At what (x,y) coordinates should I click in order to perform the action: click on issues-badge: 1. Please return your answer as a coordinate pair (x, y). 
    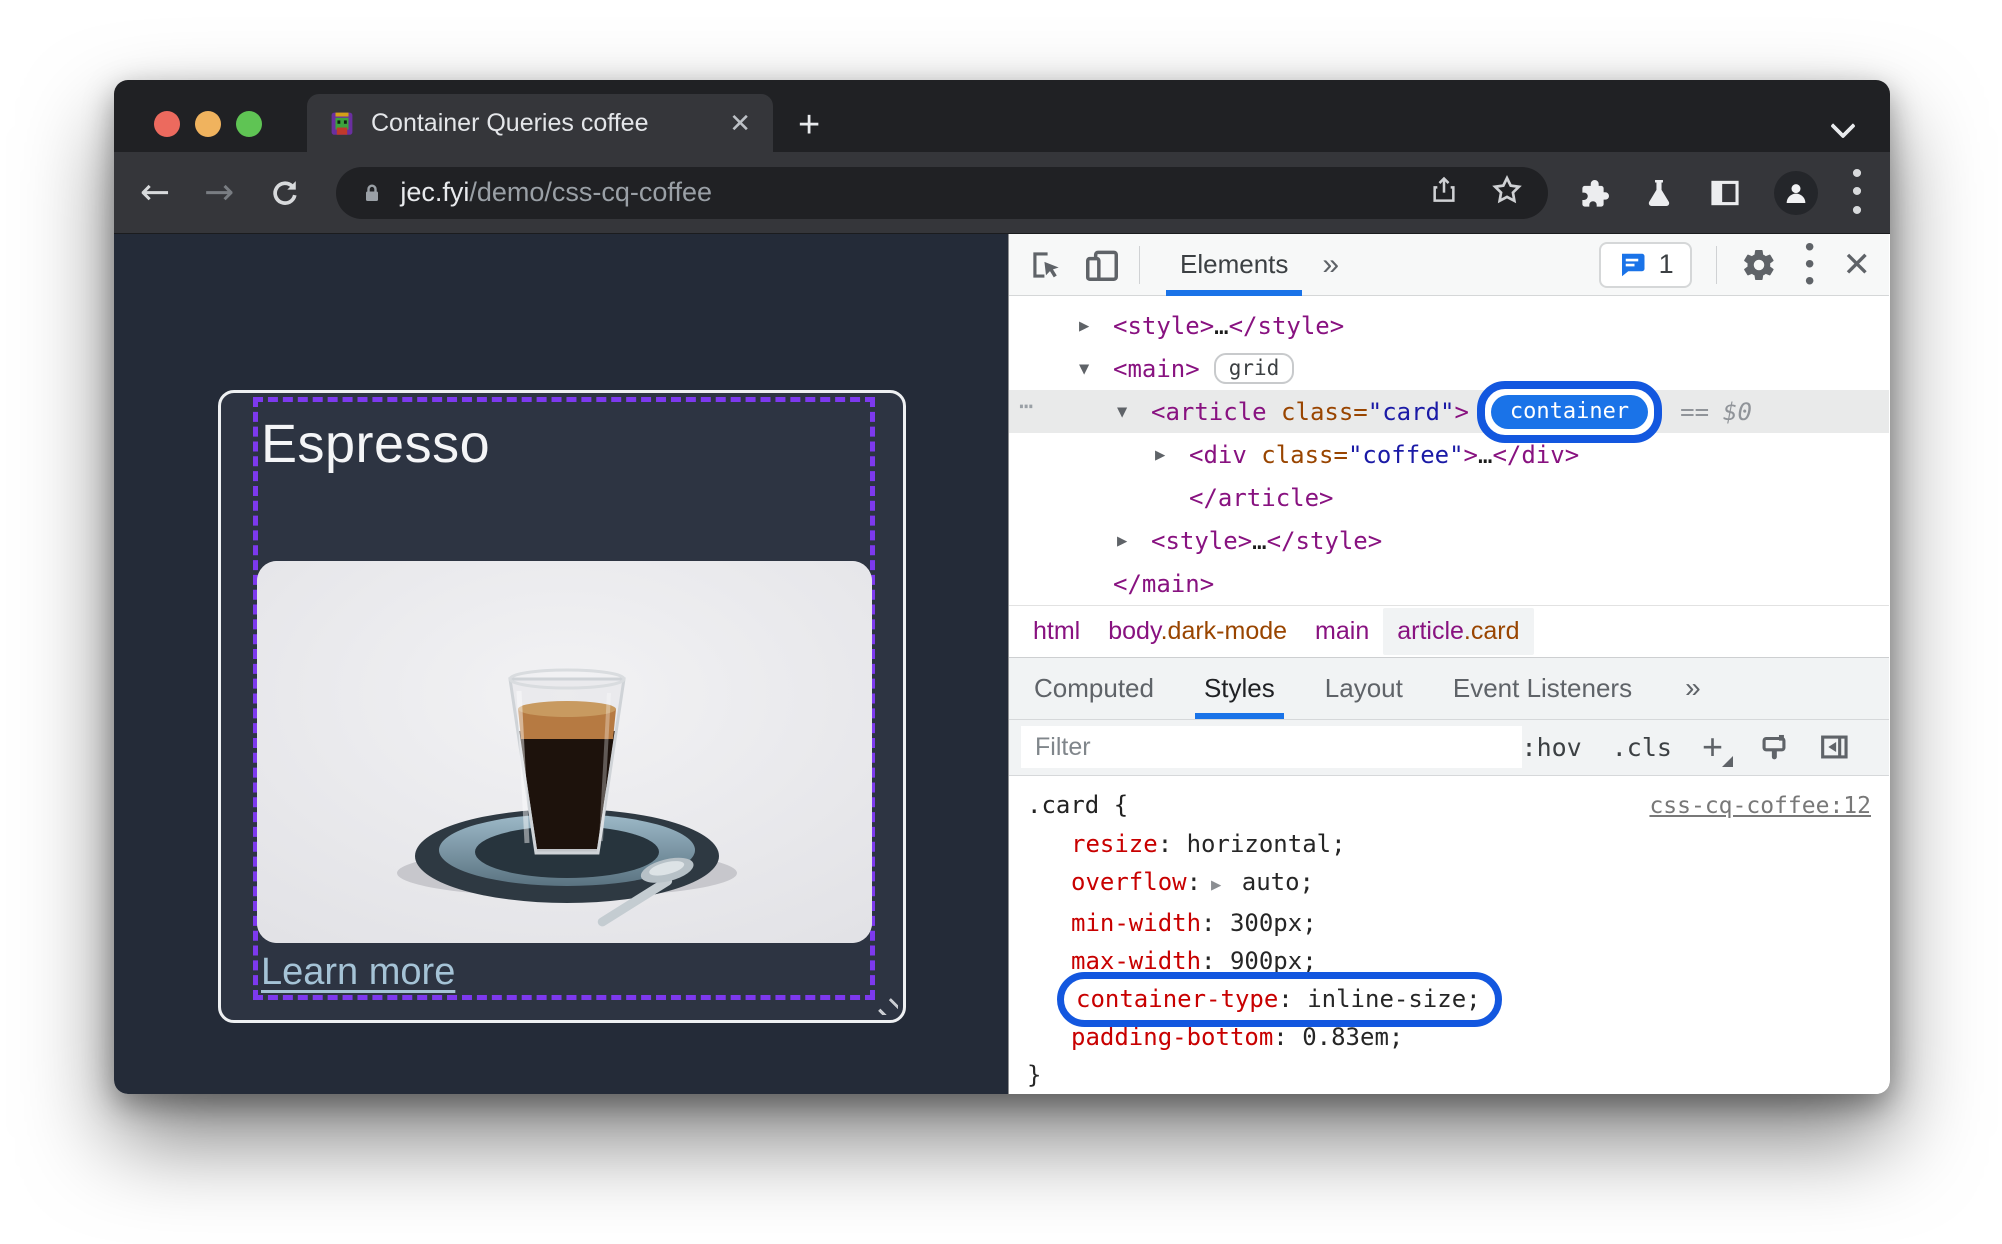
    Looking at the image, I should click on (1645, 264).